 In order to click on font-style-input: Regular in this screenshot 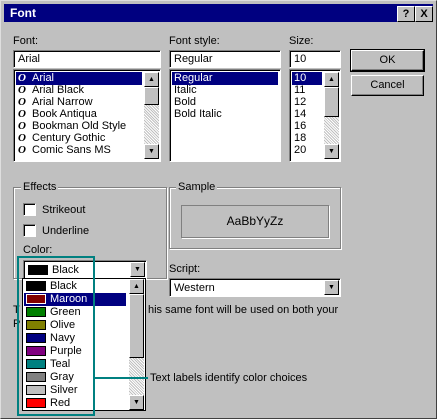, I will do `click(225, 59)`.